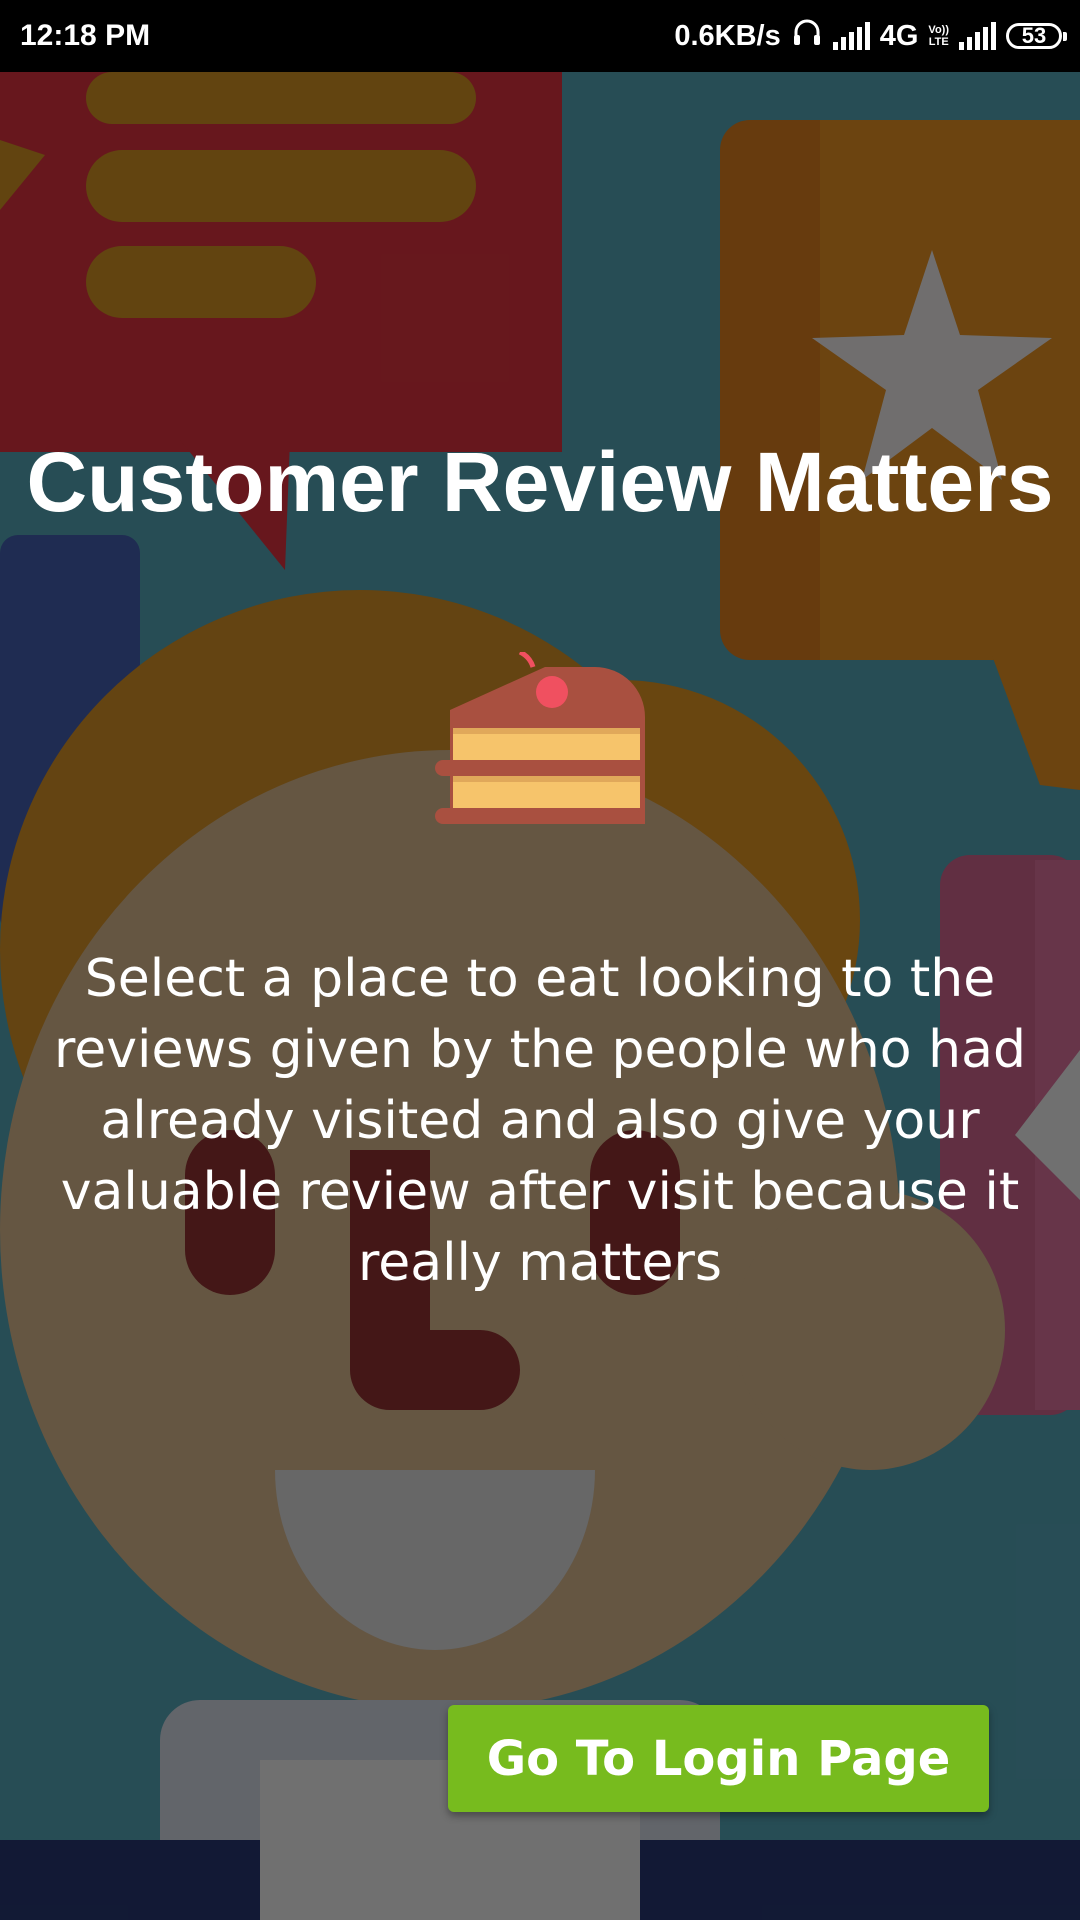 This screenshot has height=1920, width=1080. What do you see at coordinates (540, 36) in the screenshot?
I see `status-bar: 12:18 PM 0.6KB/s 4G Vo)) LTE 53` at bounding box center [540, 36].